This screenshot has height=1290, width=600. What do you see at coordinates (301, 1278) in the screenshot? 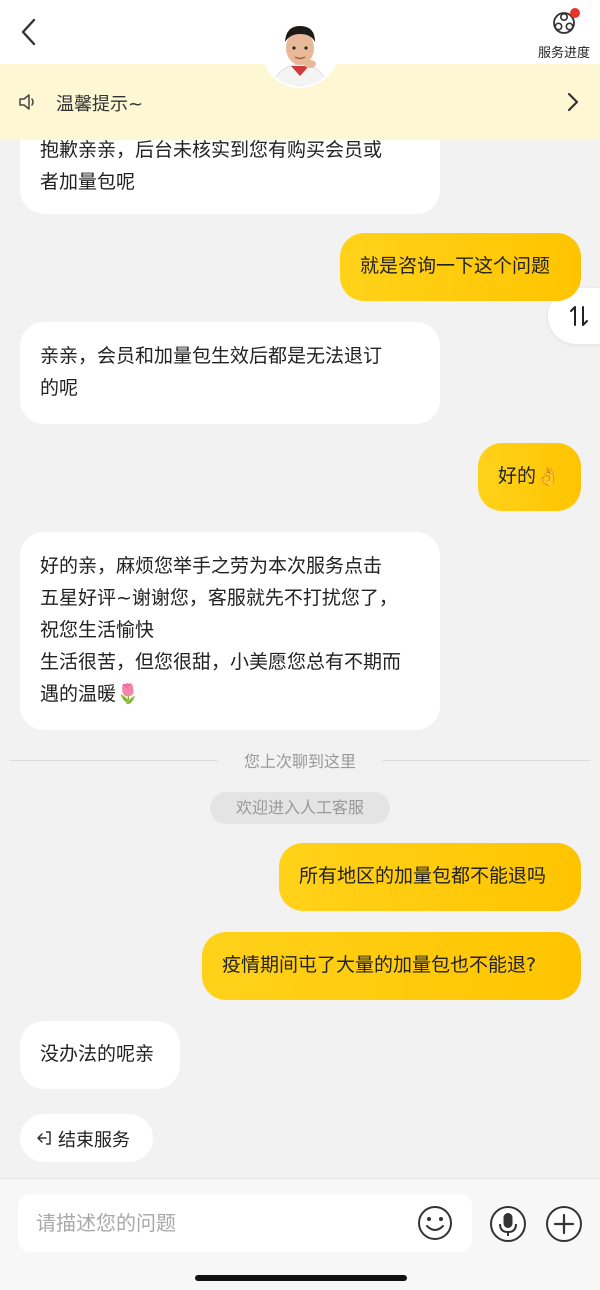
I see `home-indicator` at bounding box center [301, 1278].